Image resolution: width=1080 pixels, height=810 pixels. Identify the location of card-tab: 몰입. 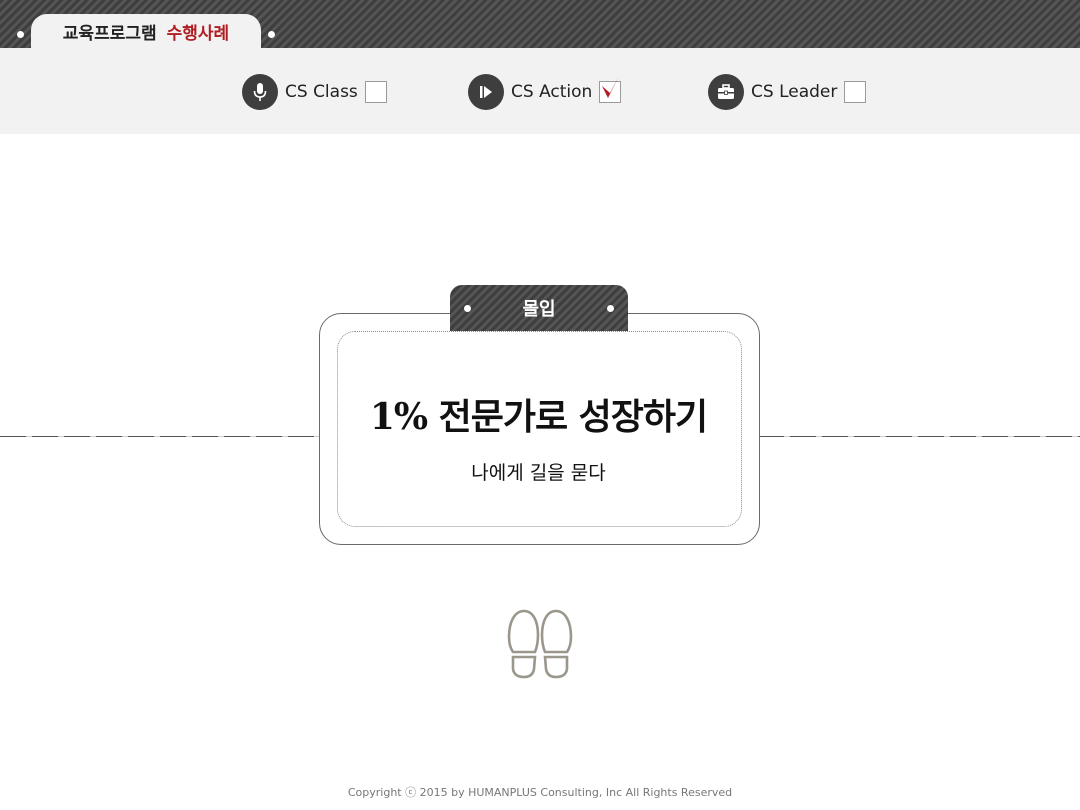
(539, 308).